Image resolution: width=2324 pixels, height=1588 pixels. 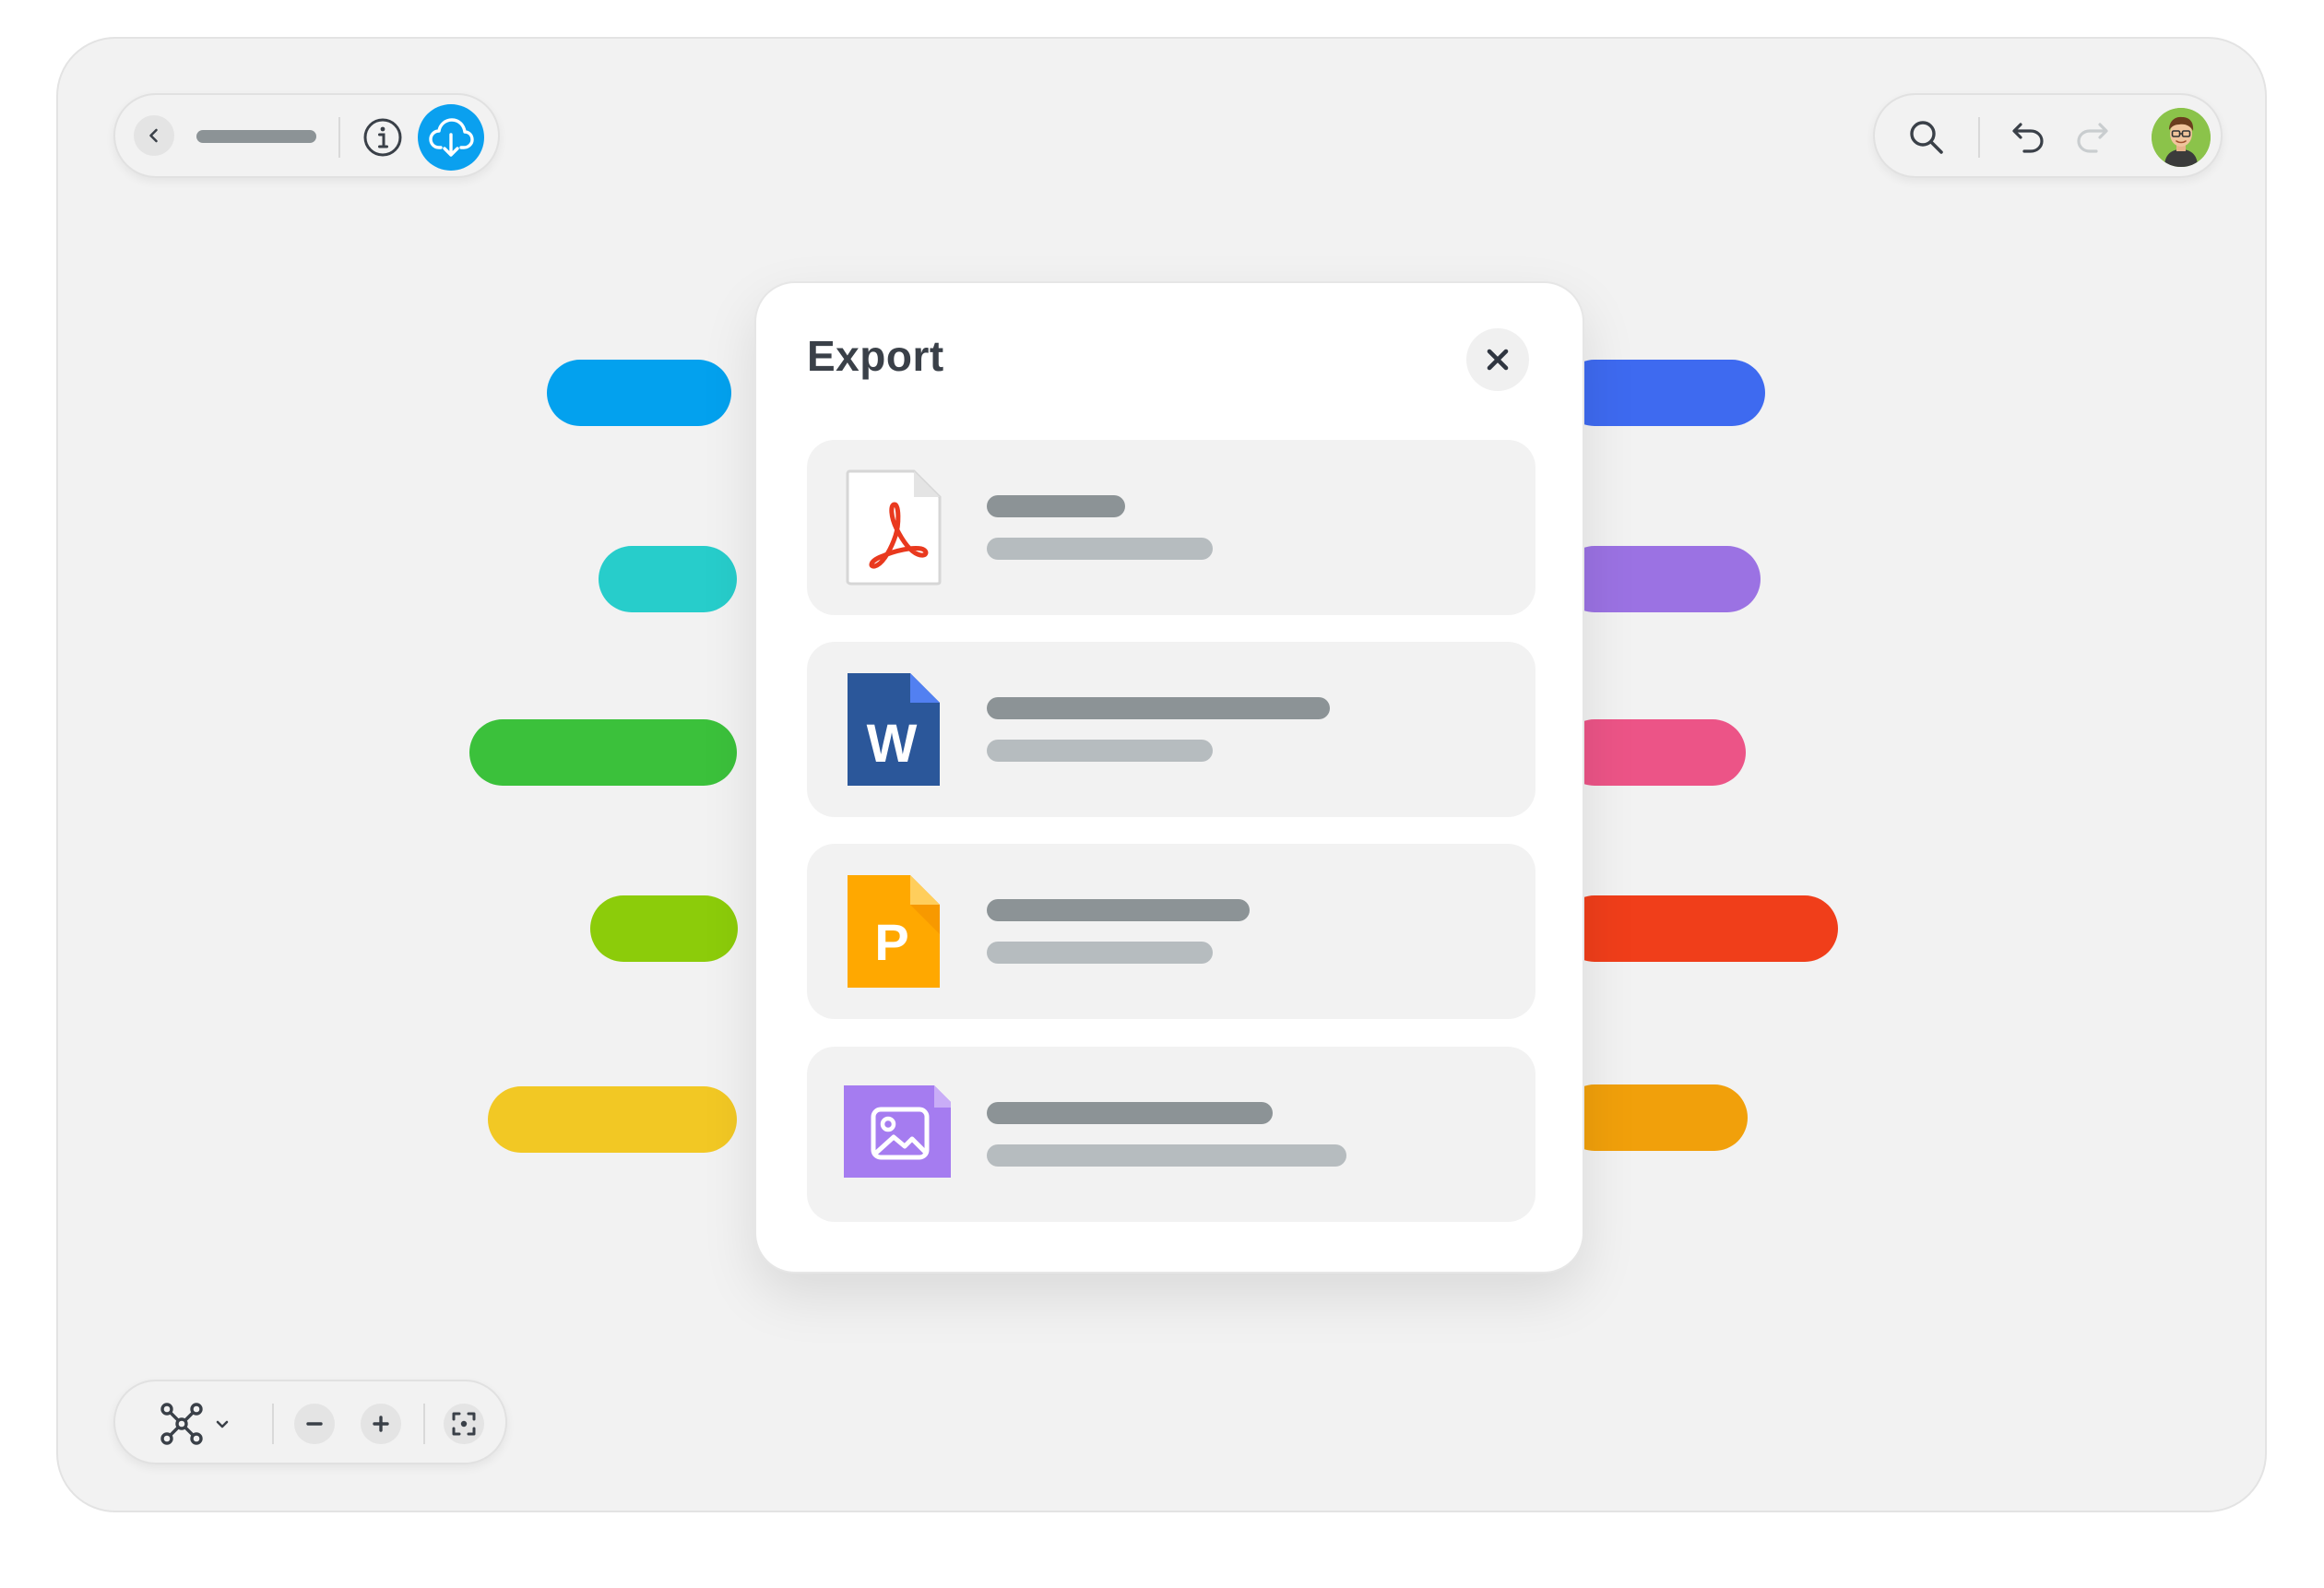 I want to click on export-button, so click(x=451, y=137).